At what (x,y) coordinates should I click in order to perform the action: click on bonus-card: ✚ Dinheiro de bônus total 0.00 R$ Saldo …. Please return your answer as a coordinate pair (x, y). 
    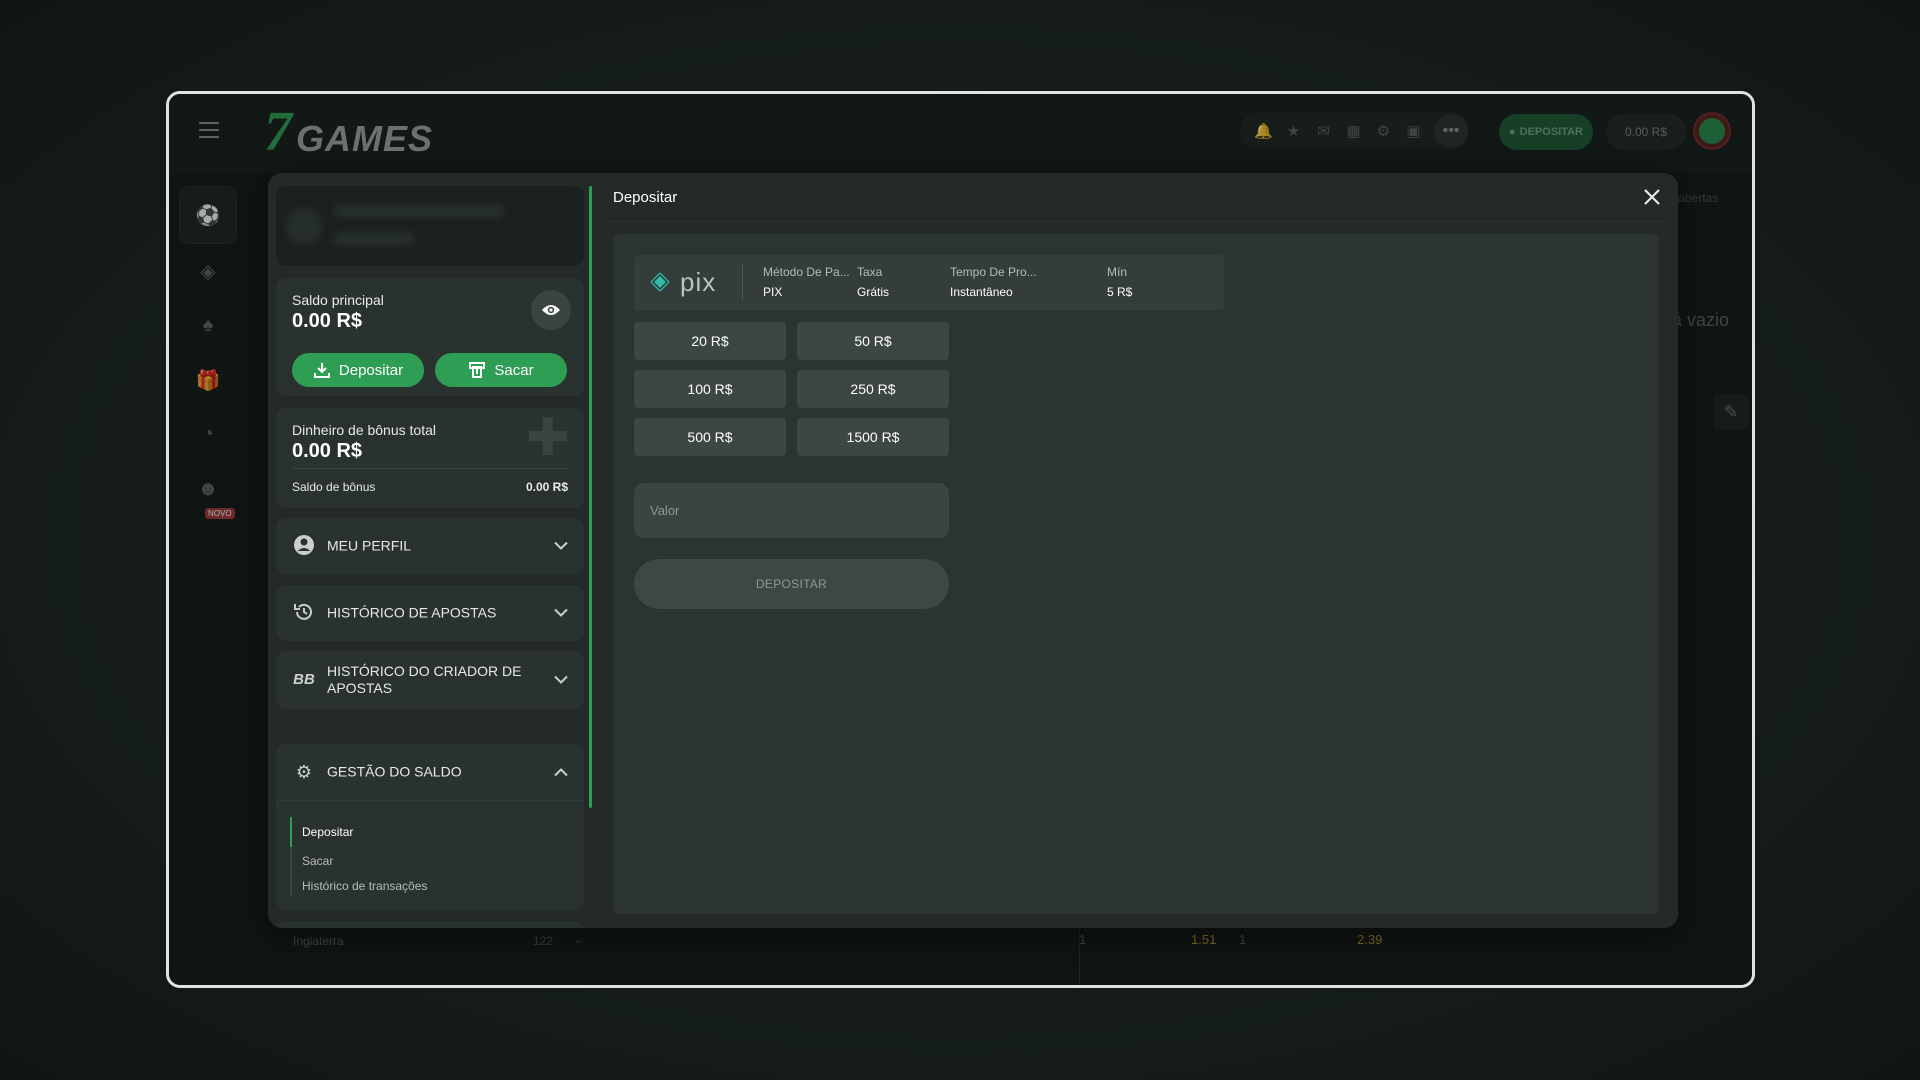
    Looking at the image, I should click on (430, 458).